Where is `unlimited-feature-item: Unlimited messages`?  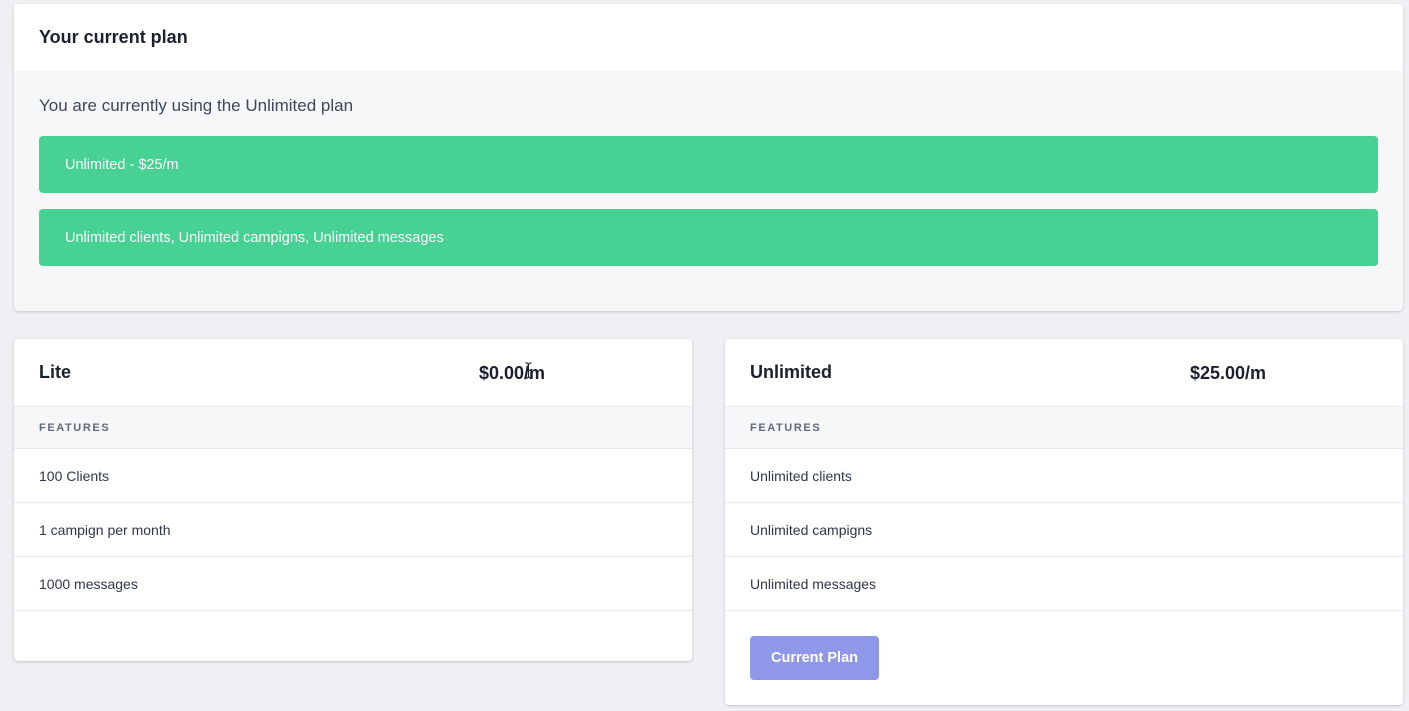 unlimited-feature-item: Unlimited messages is located at coordinates (1064, 584).